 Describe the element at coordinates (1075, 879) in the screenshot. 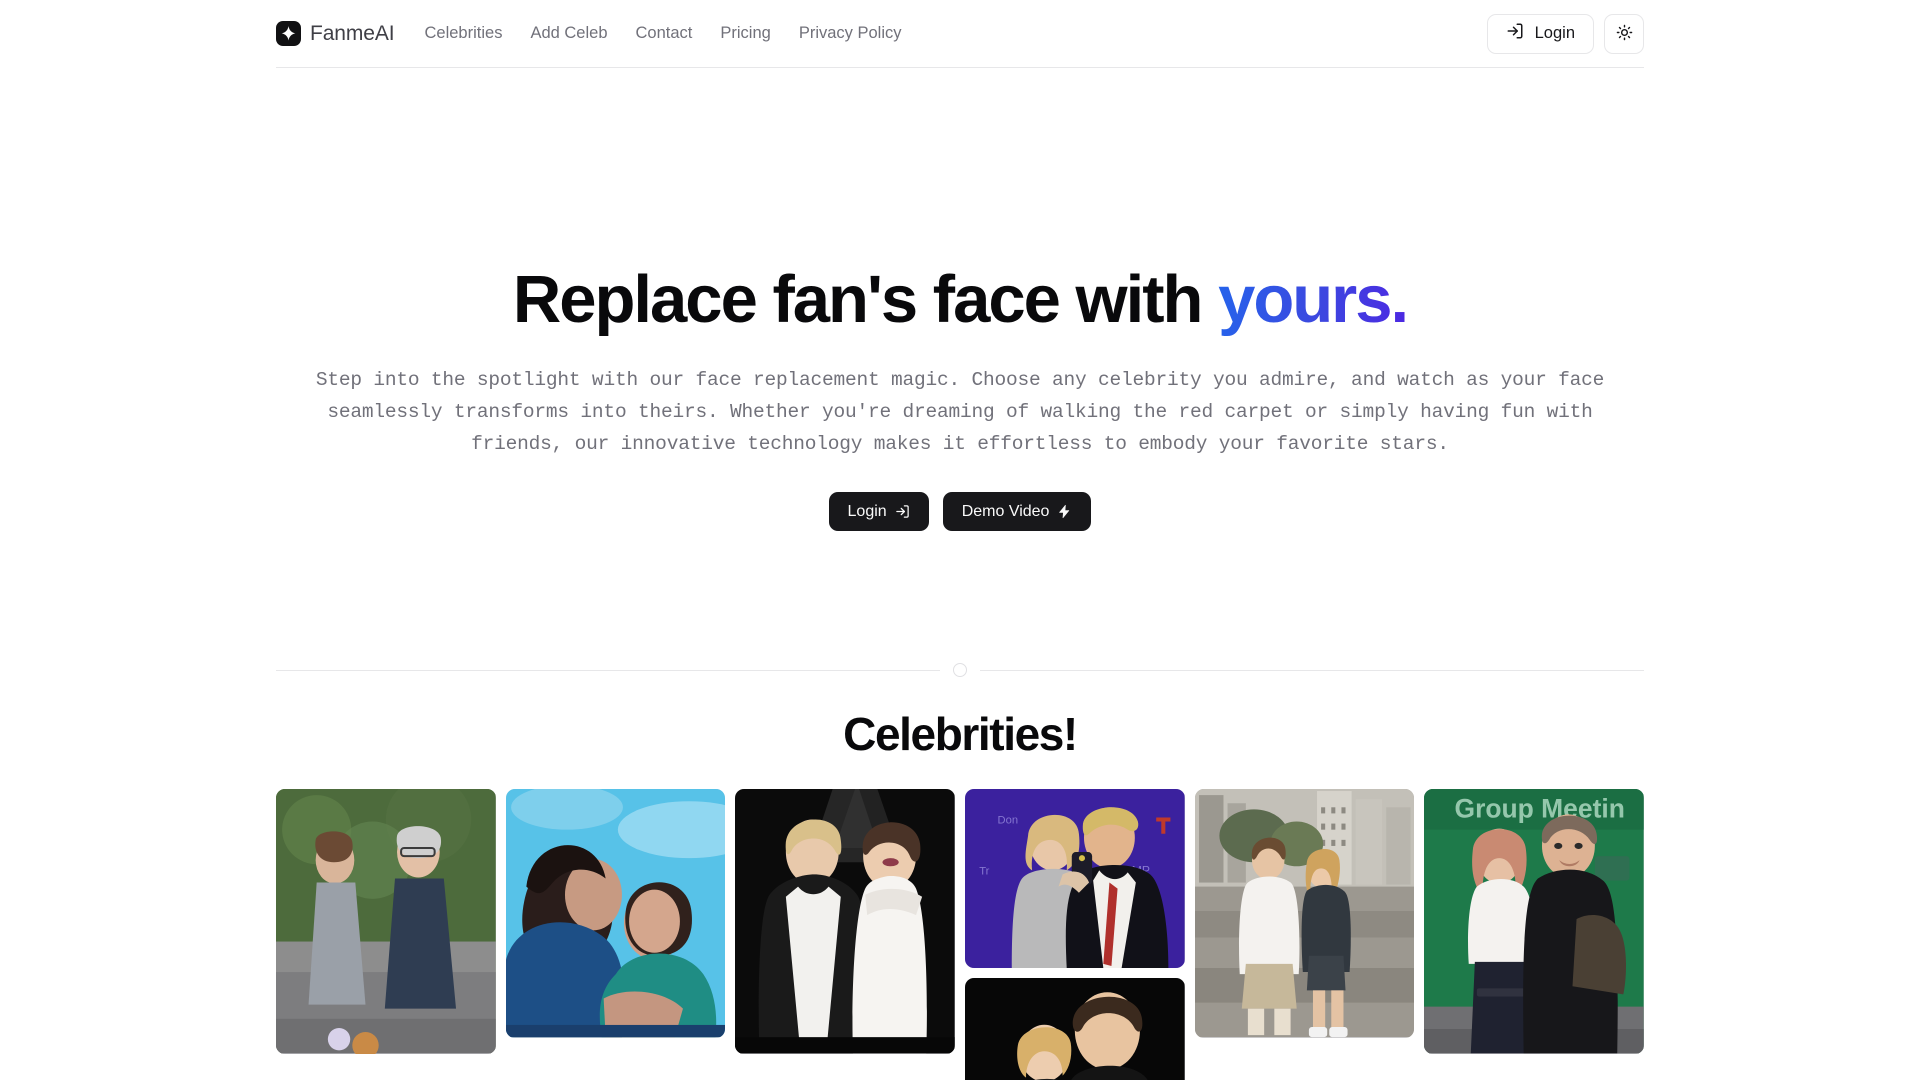

I see `celebrity-photo: Don Tr MP Do` at that location.